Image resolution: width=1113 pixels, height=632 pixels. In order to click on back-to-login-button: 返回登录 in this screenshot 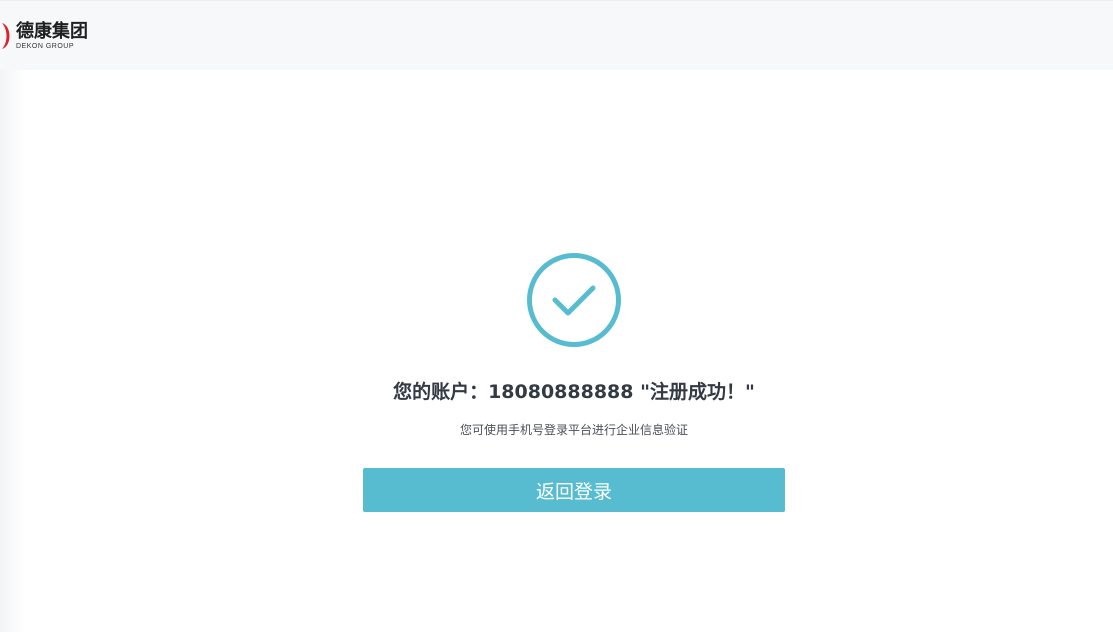, I will do `click(574, 490)`.